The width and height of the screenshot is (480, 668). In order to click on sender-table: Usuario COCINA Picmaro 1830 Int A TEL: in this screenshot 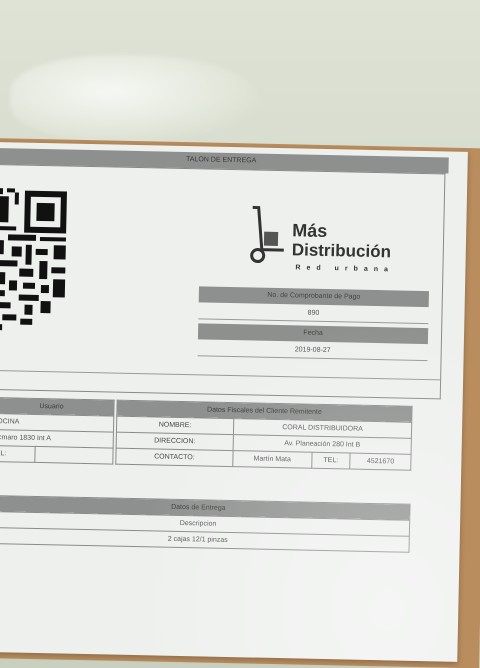, I will do `click(57, 431)`.